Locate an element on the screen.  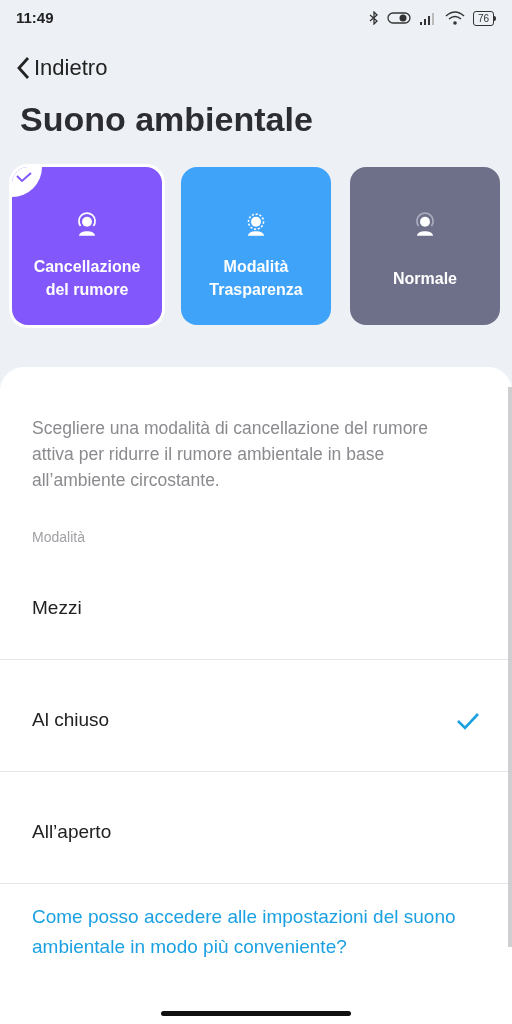
signal-icon is located at coordinates (427, 18).